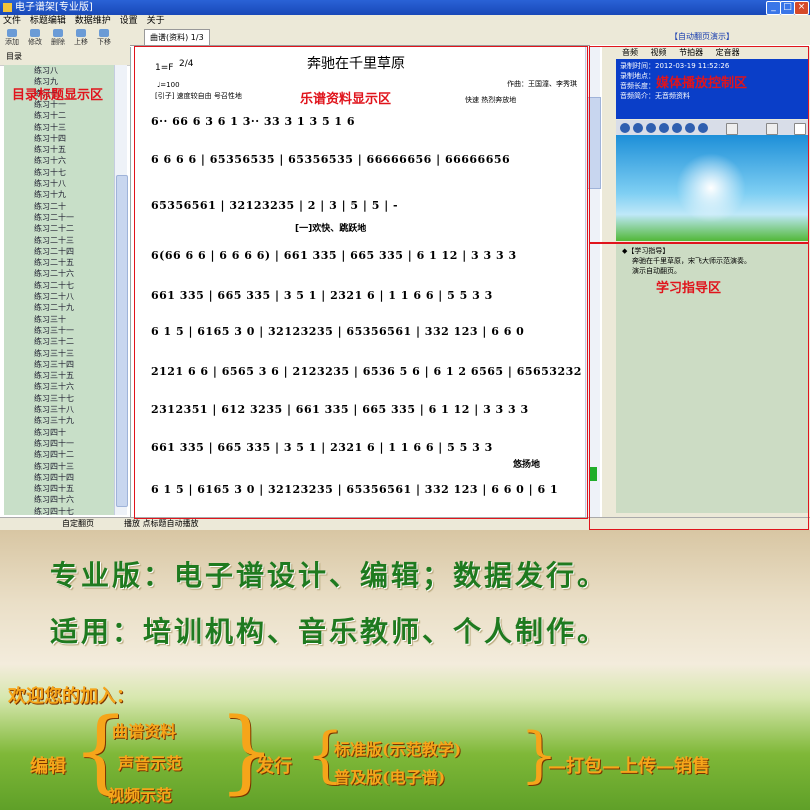 The height and width of the screenshot is (810, 810). What do you see at coordinates (346, 99) in the screenshot?
I see `score-area-label: 乐谱资料显示区` at bounding box center [346, 99].